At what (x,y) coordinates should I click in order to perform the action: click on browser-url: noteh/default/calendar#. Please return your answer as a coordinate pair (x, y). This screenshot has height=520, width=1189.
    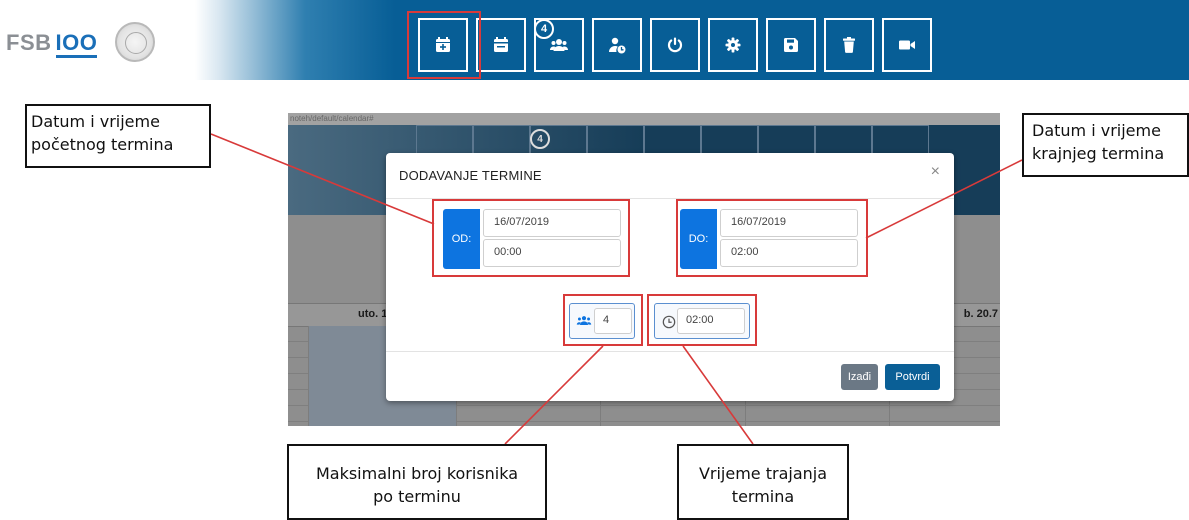
    Looking at the image, I should click on (644, 119).